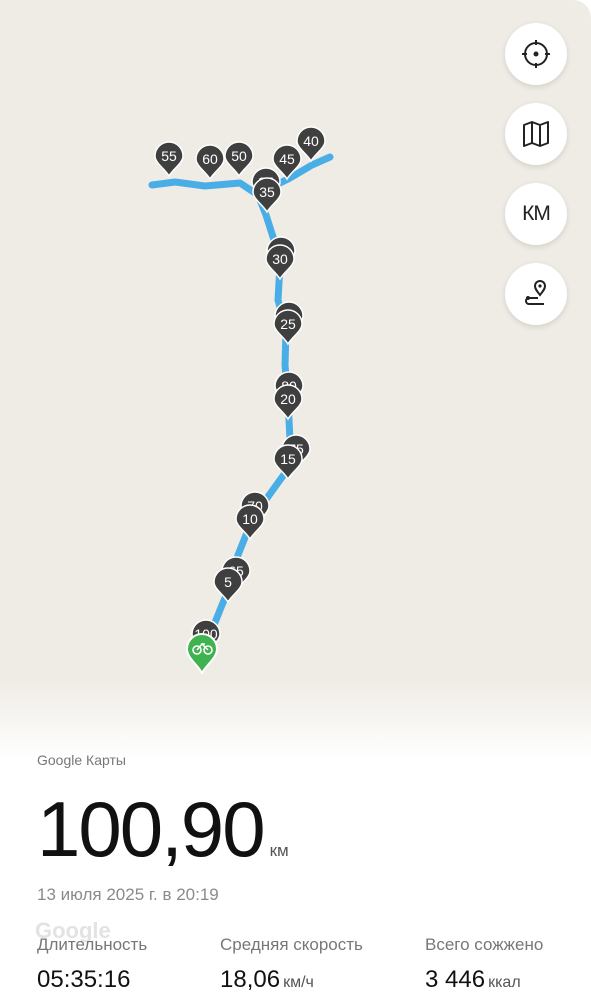 This screenshot has height=1002, width=591. I want to click on avg-speed-unit: км/ч, so click(298, 982).